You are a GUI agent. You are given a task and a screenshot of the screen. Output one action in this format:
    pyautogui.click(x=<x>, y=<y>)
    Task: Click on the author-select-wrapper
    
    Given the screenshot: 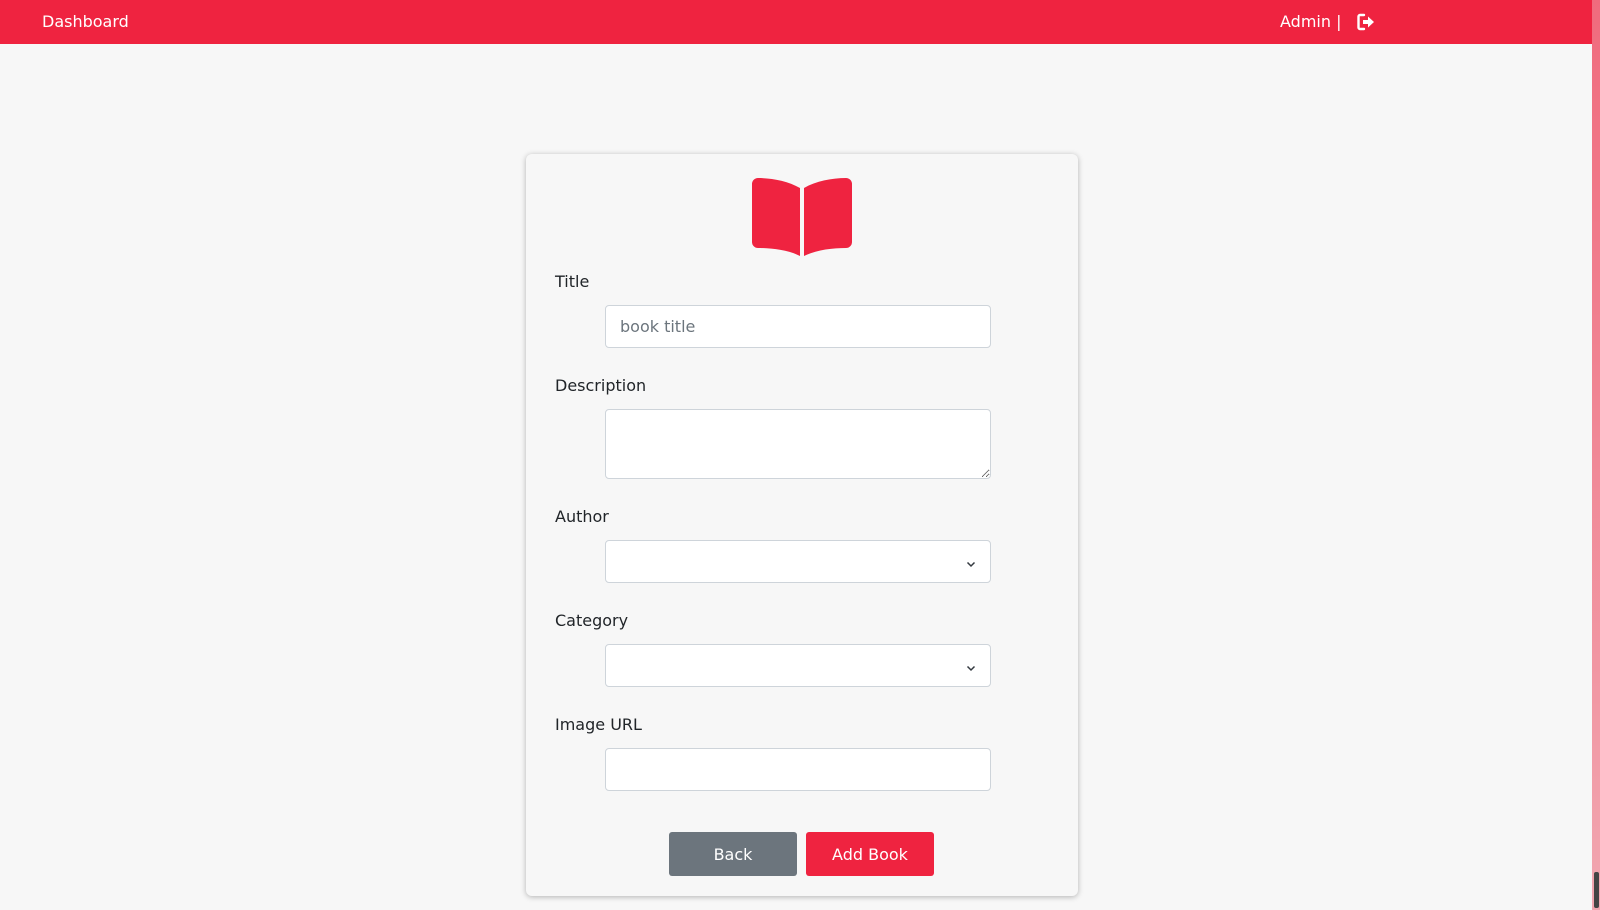 What is the action you would take?
    pyautogui.click(x=798, y=561)
    